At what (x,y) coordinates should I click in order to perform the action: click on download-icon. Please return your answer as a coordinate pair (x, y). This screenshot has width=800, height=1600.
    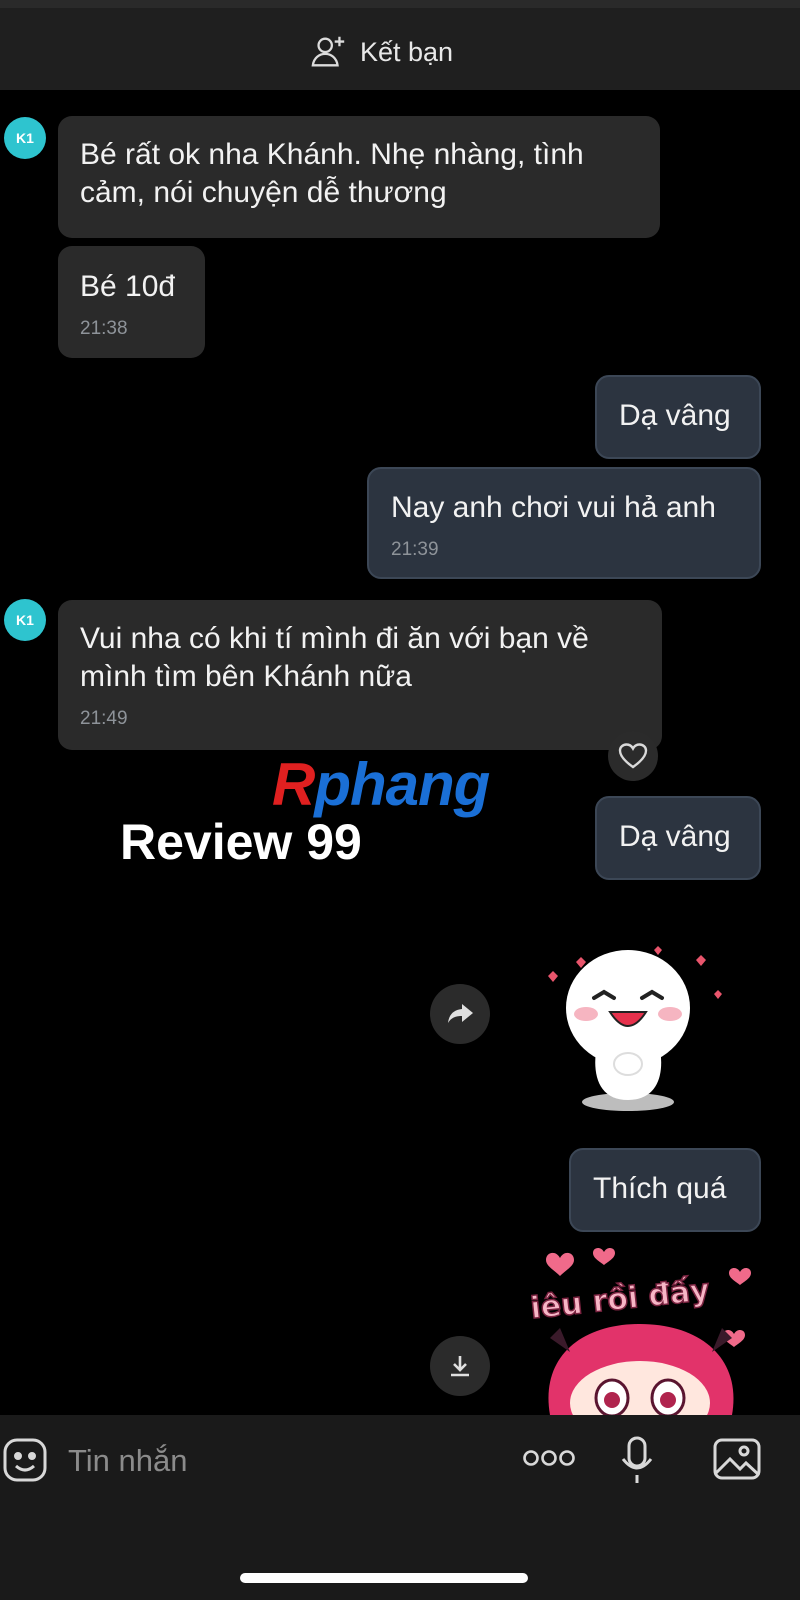
    Looking at the image, I should click on (460, 1366).